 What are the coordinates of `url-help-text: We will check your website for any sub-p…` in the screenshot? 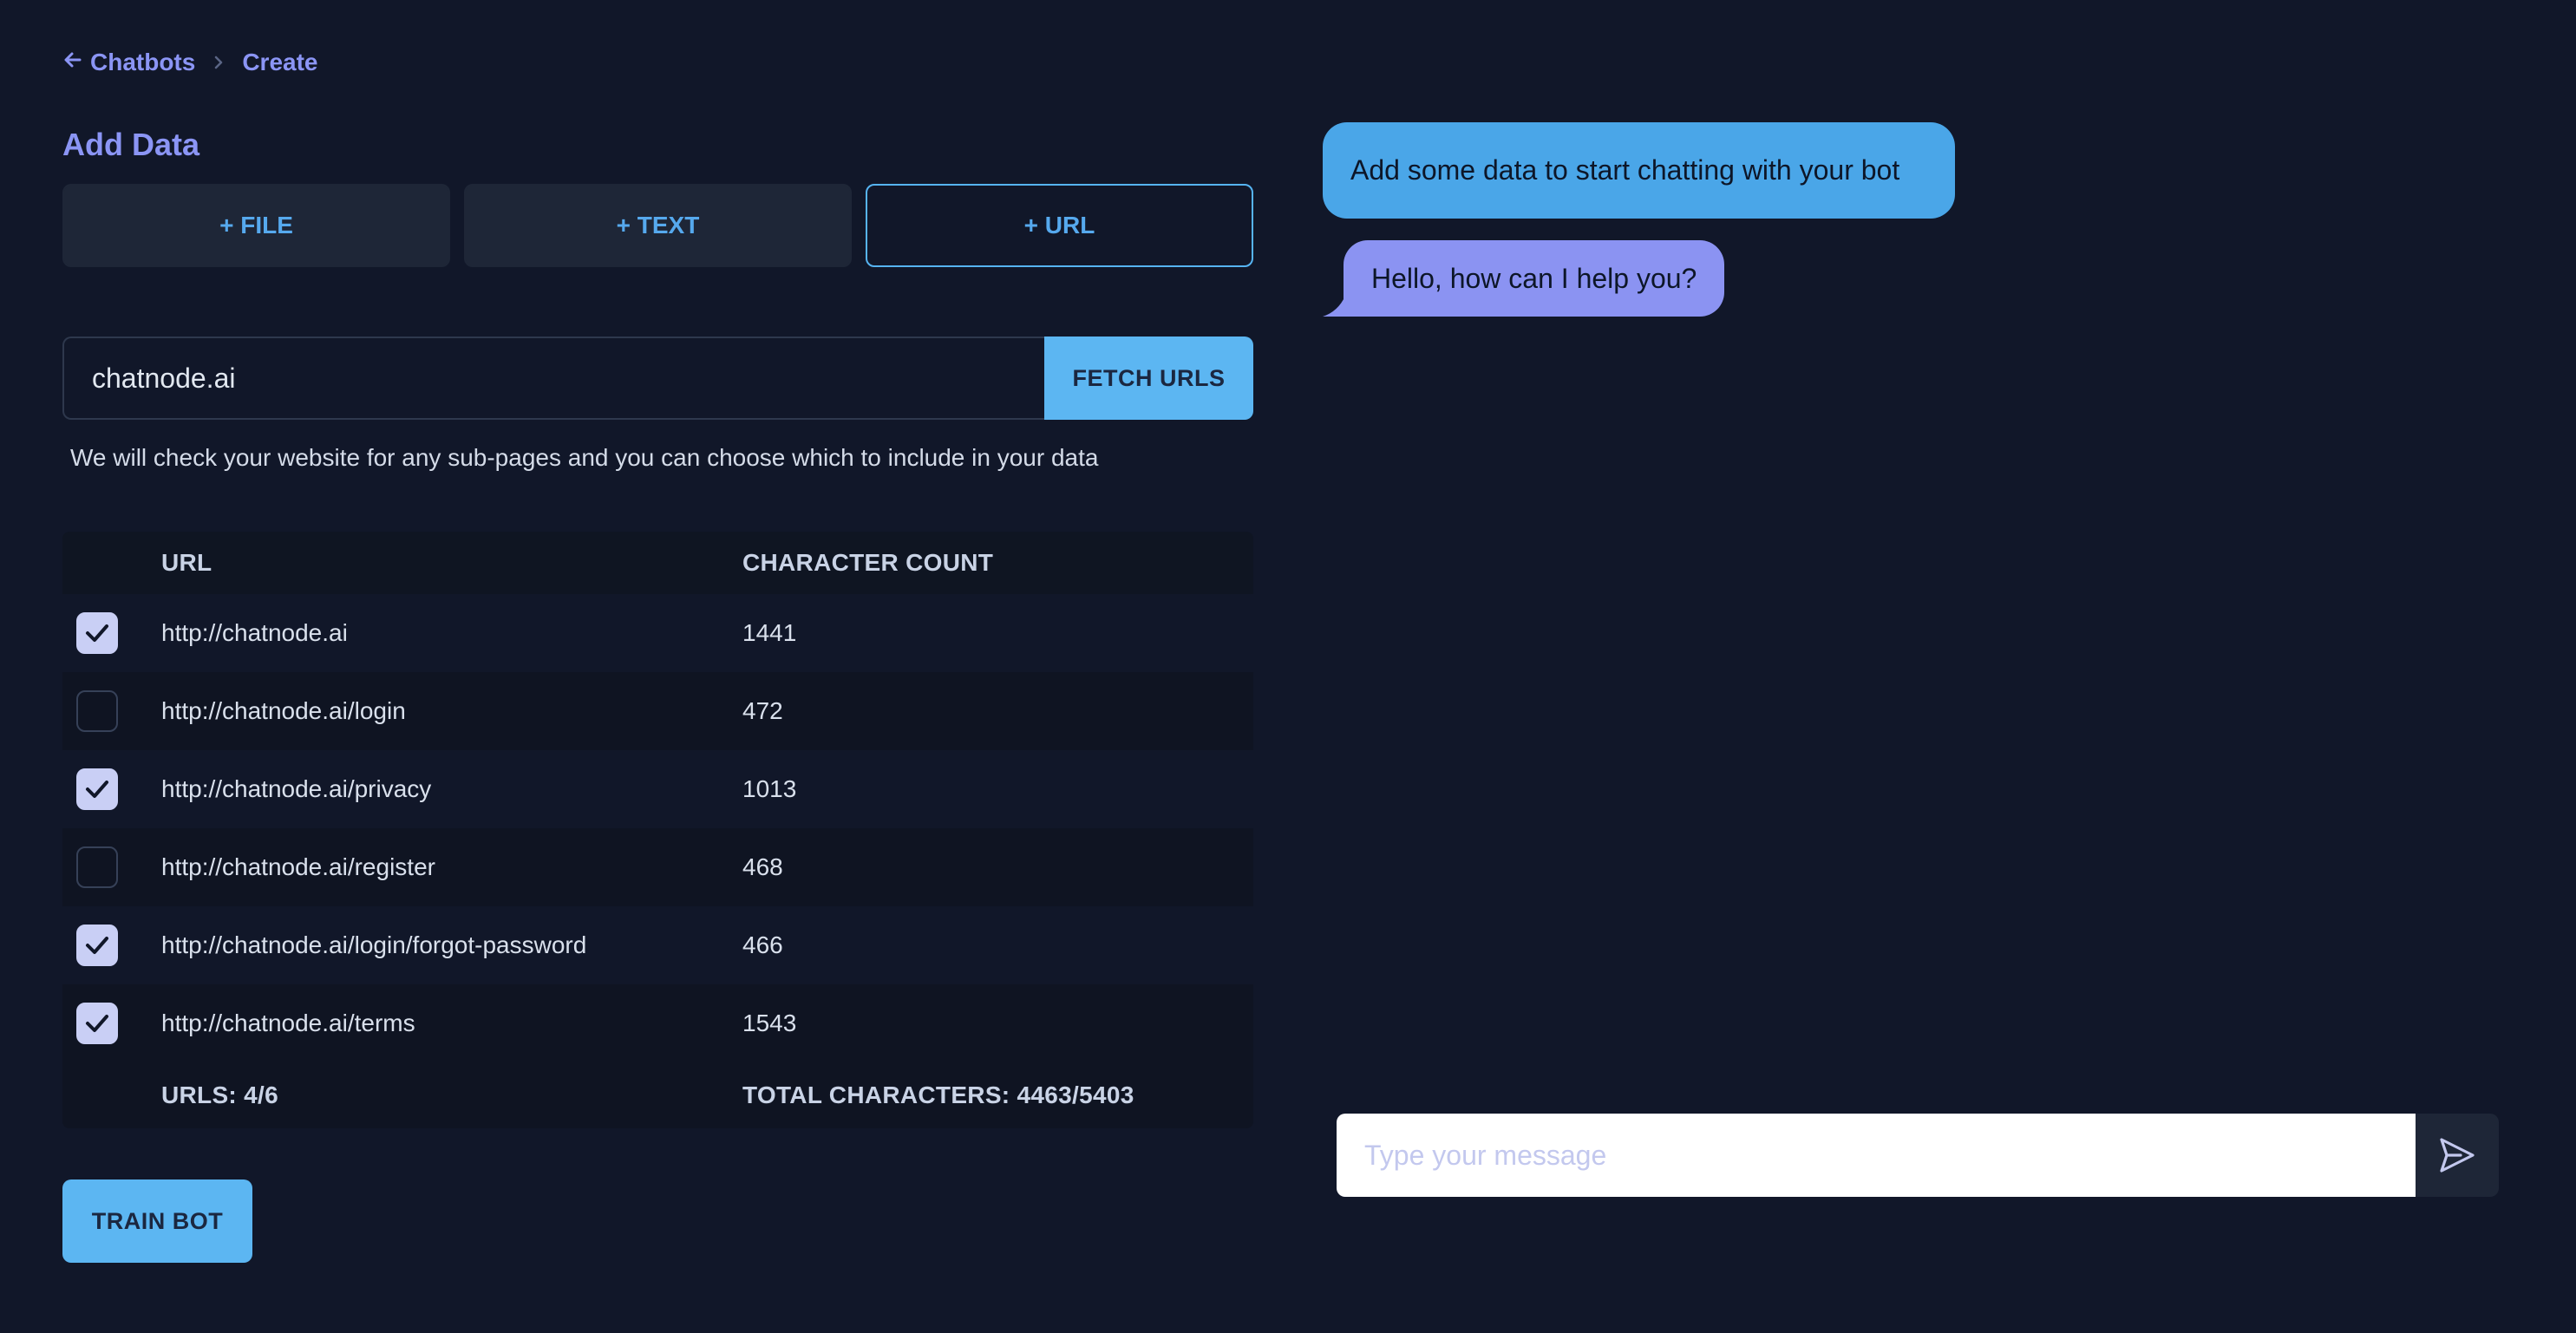 It's located at (584, 457).